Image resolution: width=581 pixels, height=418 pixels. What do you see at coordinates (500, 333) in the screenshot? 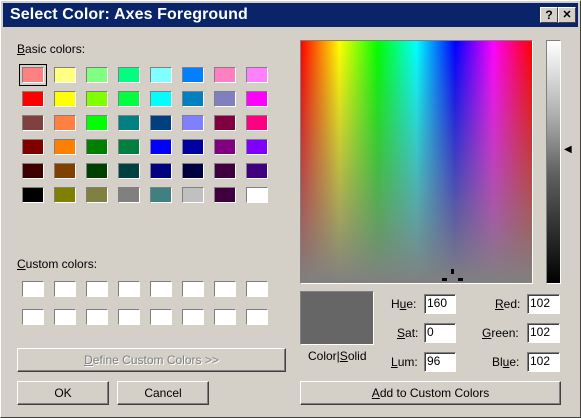
I see `green-label: Green:` at bounding box center [500, 333].